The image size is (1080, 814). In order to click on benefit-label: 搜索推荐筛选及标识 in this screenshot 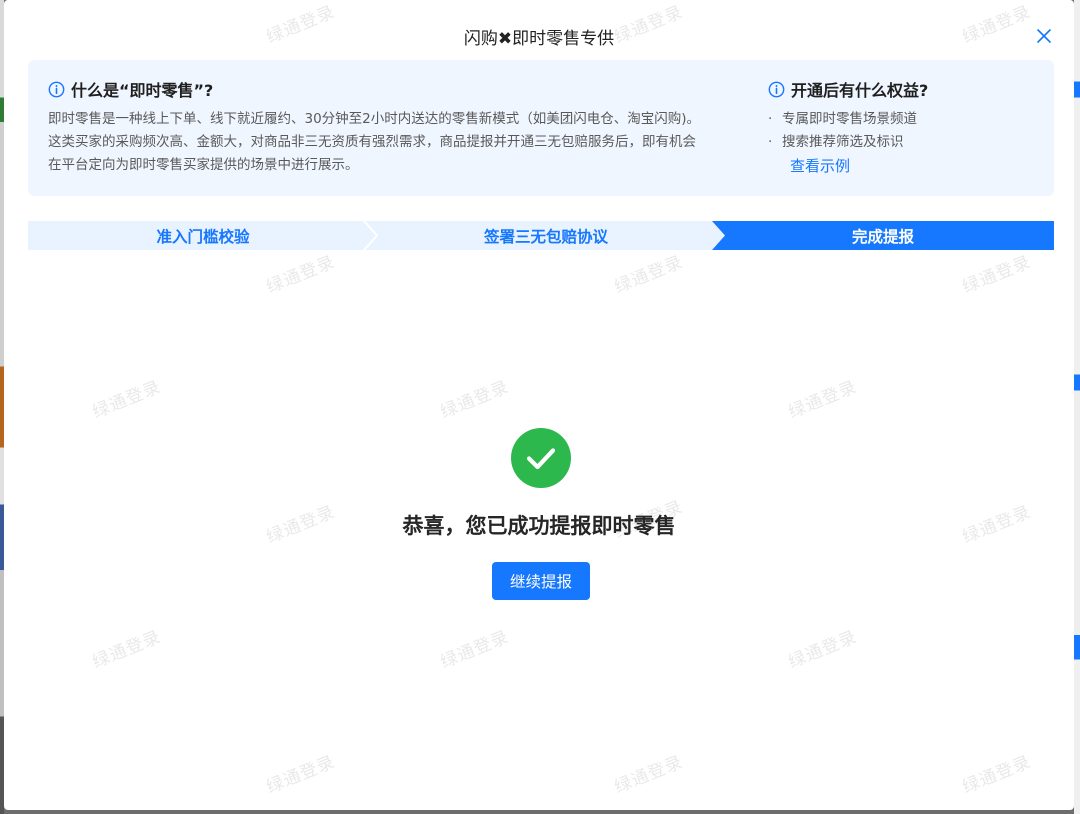, I will do `click(843, 142)`.